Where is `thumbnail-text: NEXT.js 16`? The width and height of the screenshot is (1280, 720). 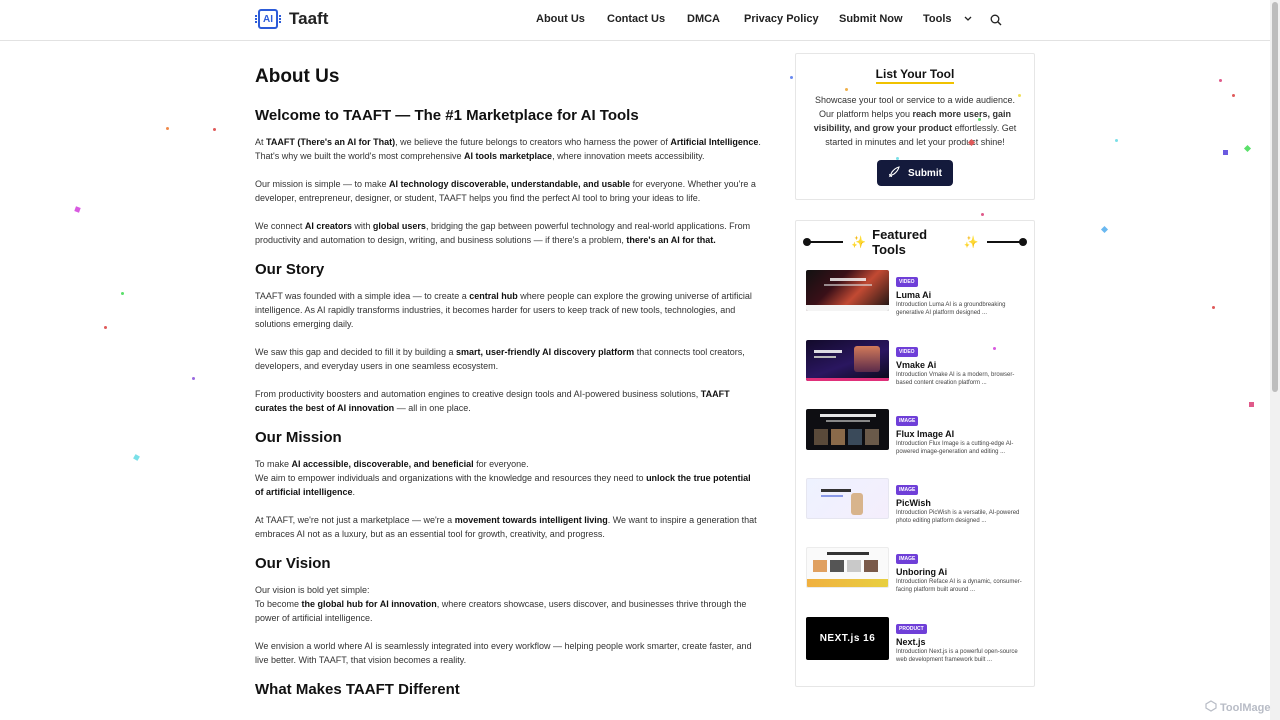
thumbnail-text: NEXT.js 16 is located at coordinates (847, 638).